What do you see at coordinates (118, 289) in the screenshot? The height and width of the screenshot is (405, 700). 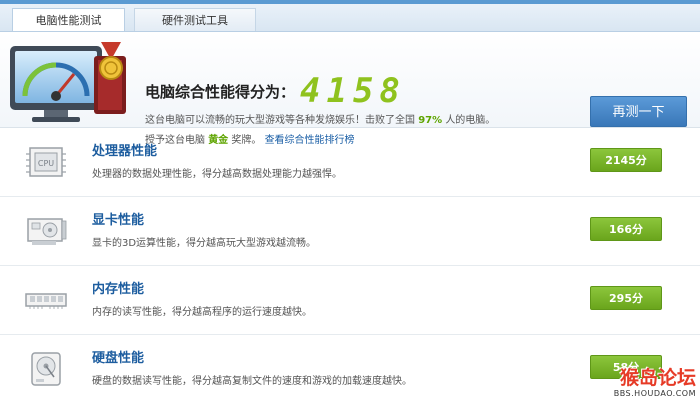 I see `memory-title: 内存性能` at bounding box center [118, 289].